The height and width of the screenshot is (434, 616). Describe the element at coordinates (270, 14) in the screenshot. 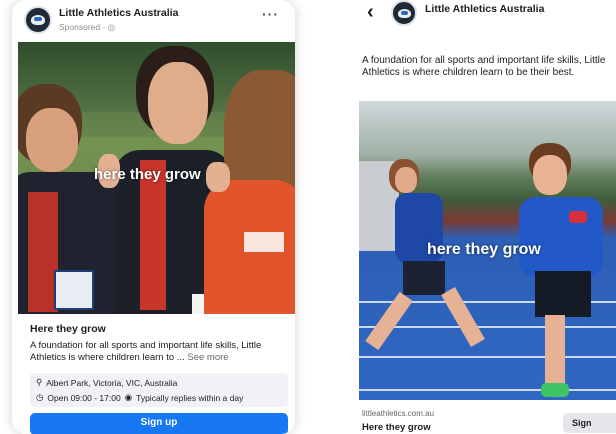

I see `more-options-icon: ···` at that location.